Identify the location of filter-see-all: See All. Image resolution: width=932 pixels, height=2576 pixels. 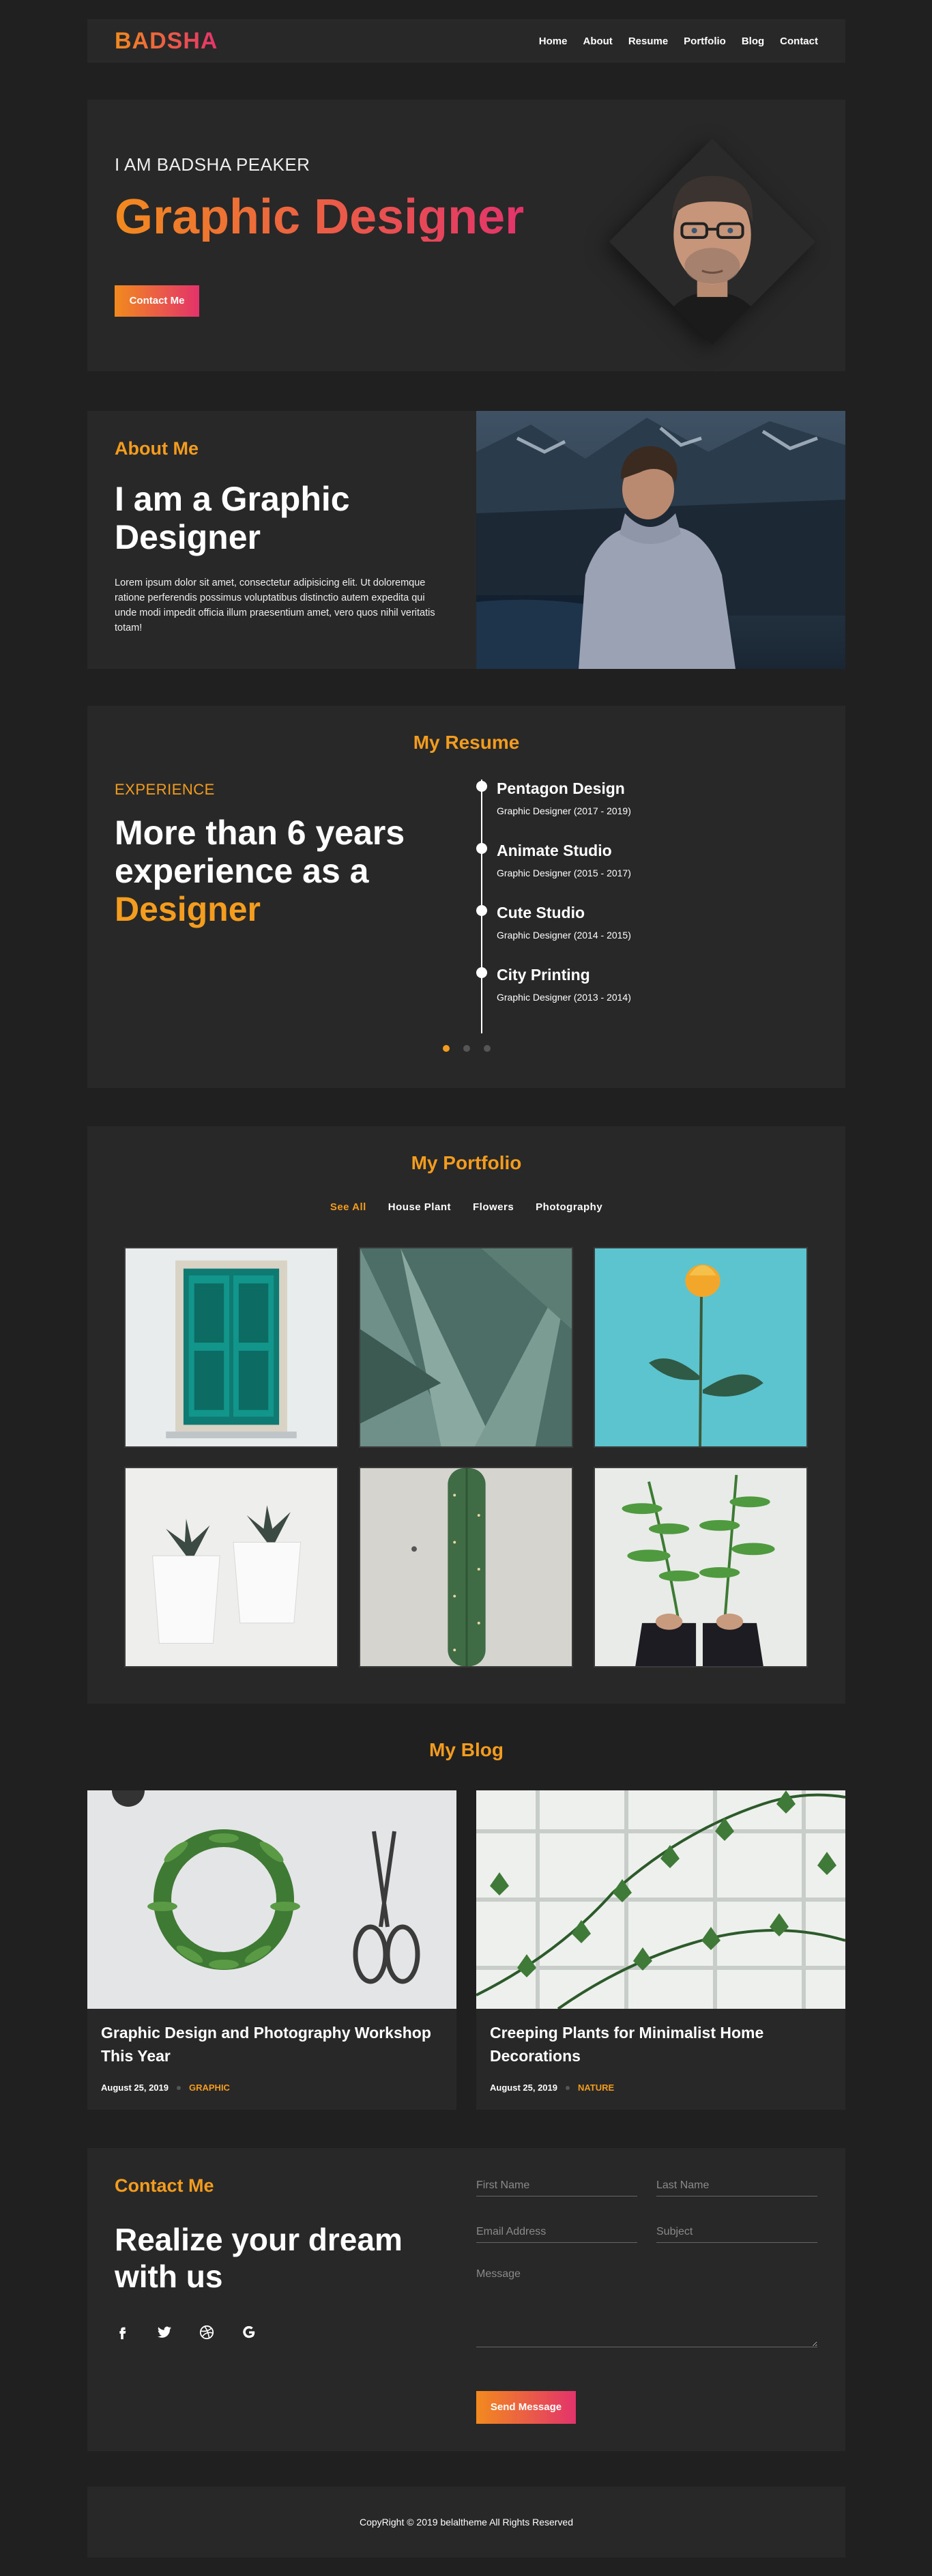
(348, 1207).